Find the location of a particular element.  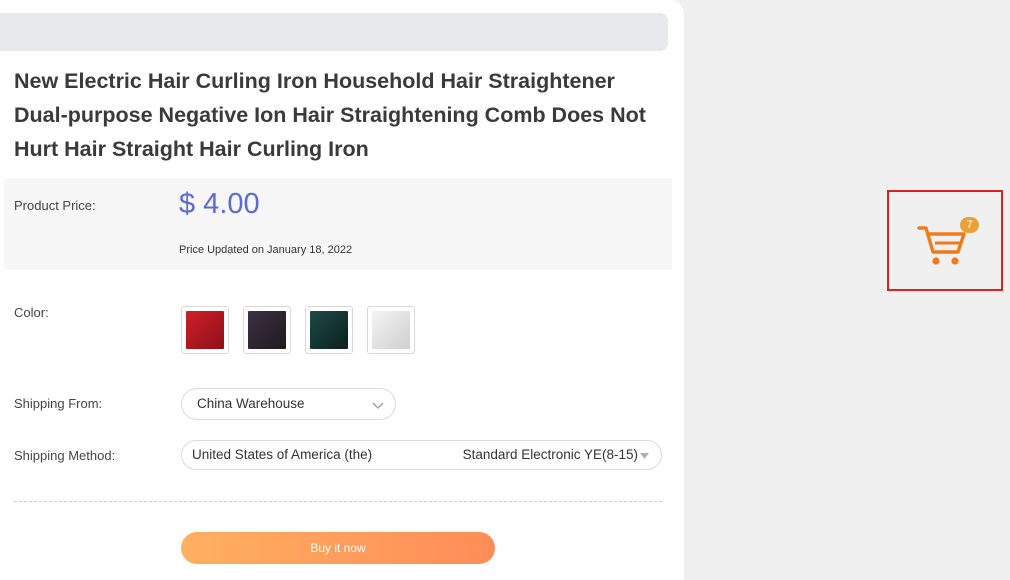

price-updated: Price Updated on January 18, 2022 is located at coordinates (266, 250).